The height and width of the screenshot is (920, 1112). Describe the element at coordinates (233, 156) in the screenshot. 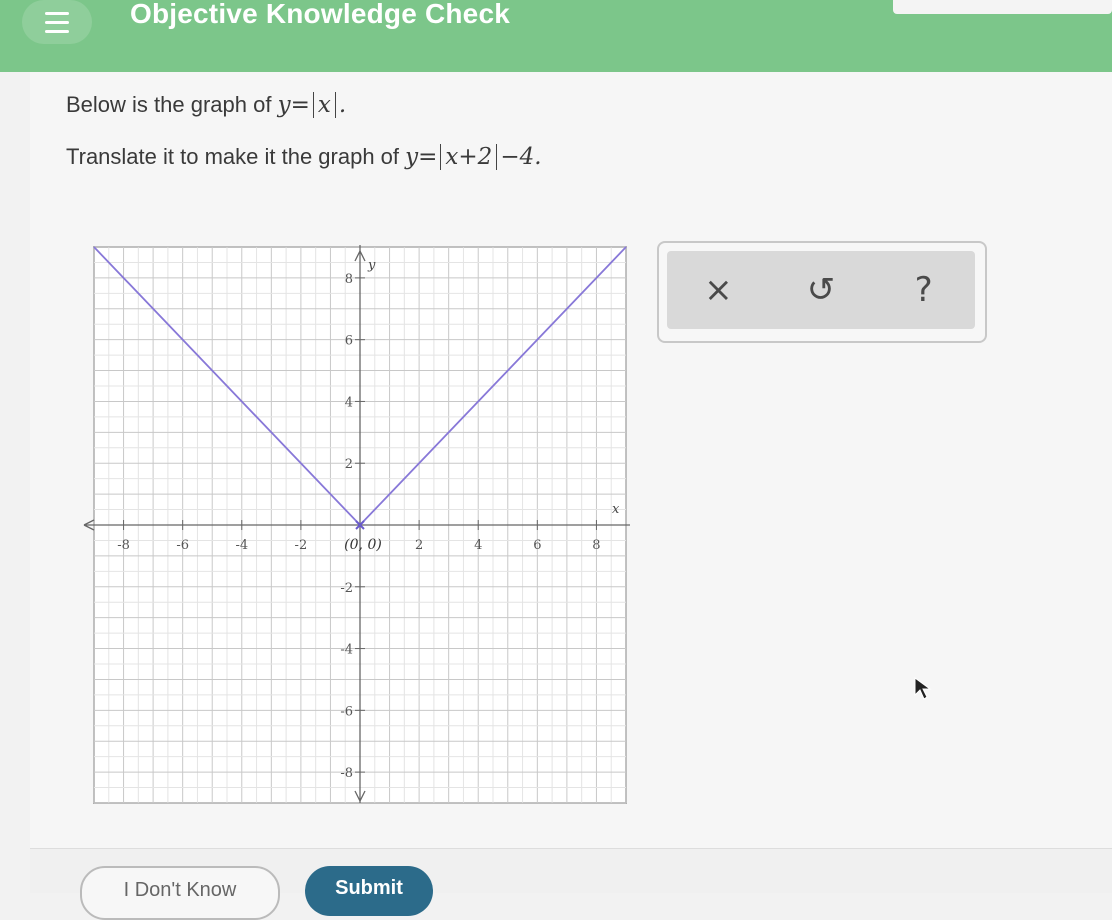

I see `question-text-2: Translate it to make it the graph of` at that location.